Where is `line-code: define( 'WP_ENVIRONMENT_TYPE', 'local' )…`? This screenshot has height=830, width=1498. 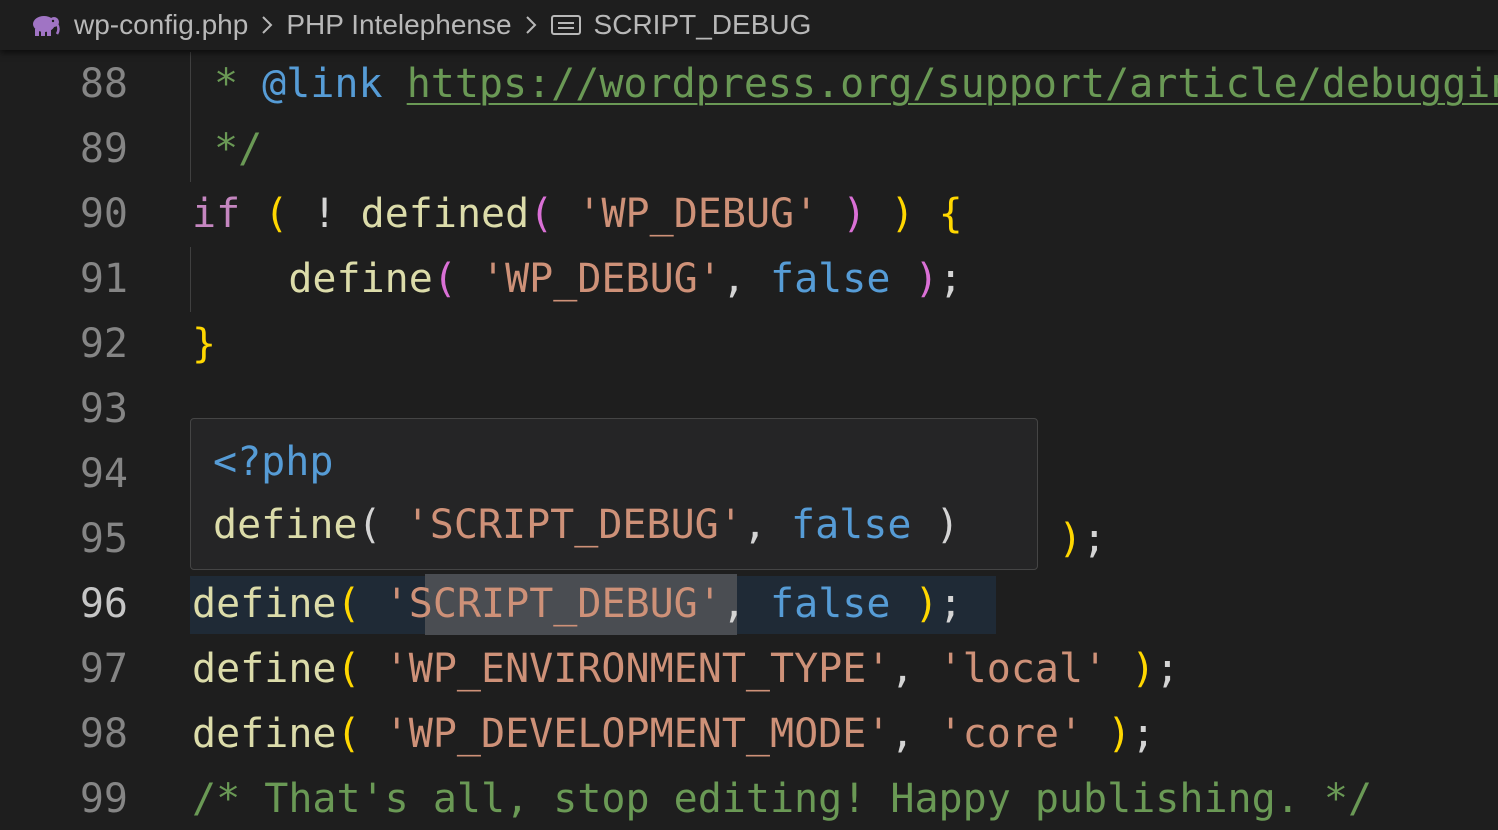
line-code: define( 'WP_ENVIRONMENT_TYPE', 'local' )… is located at coordinates (685, 669).